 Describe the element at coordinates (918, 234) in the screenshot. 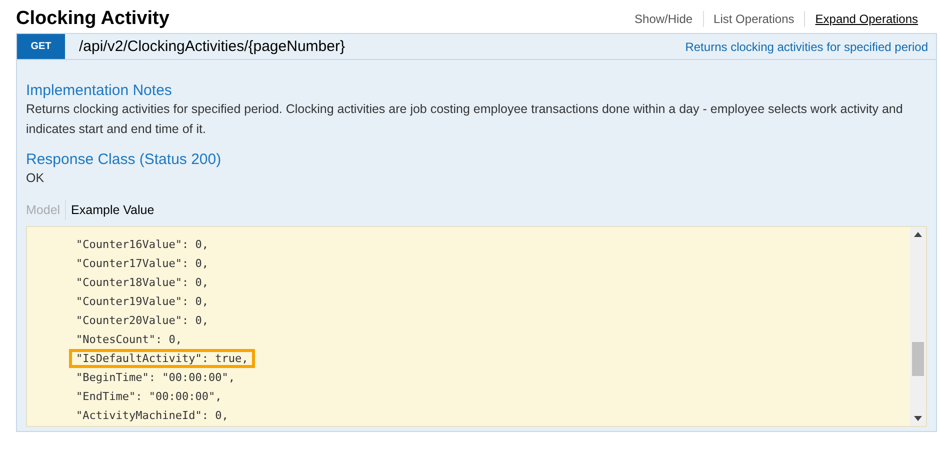

I see `up-arrow-icon` at that location.